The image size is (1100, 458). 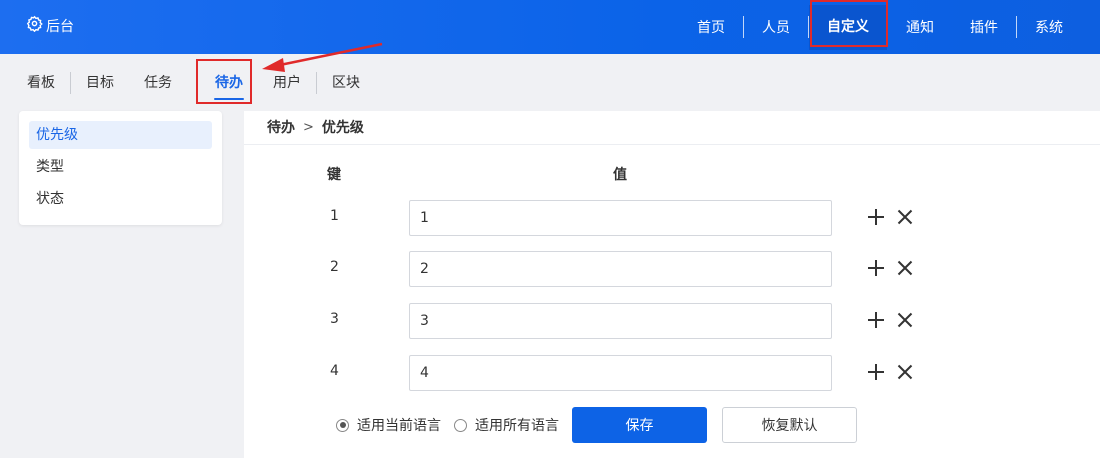 What do you see at coordinates (334, 175) in the screenshot?
I see `key-column-header: 键` at bounding box center [334, 175].